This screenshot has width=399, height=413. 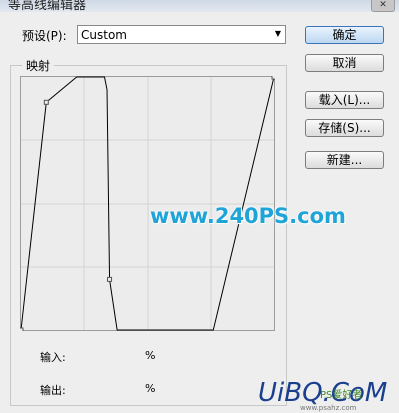 What do you see at coordinates (150, 355) in the screenshot?
I see `input-unit: %` at bounding box center [150, 355].